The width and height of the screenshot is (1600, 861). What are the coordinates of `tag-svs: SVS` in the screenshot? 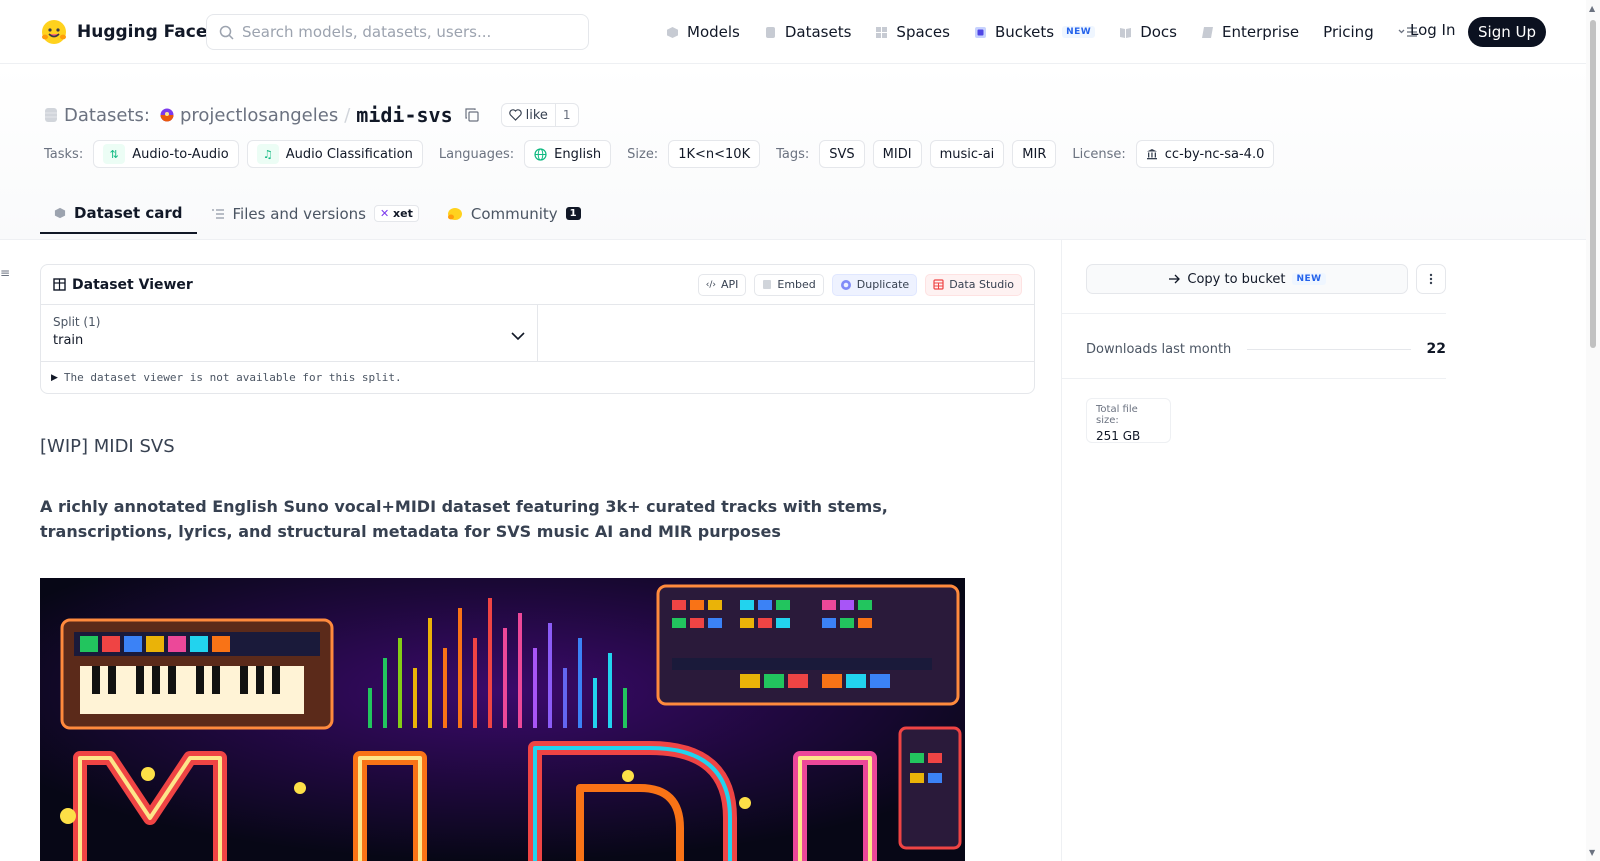 It's located at (842, 154).